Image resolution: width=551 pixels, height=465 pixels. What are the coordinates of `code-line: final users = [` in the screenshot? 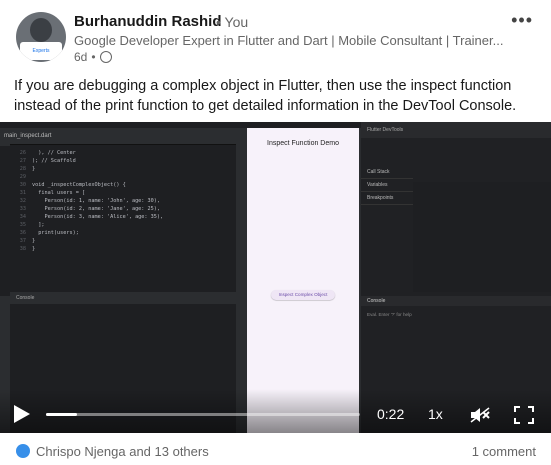 It's located at (59, 193).